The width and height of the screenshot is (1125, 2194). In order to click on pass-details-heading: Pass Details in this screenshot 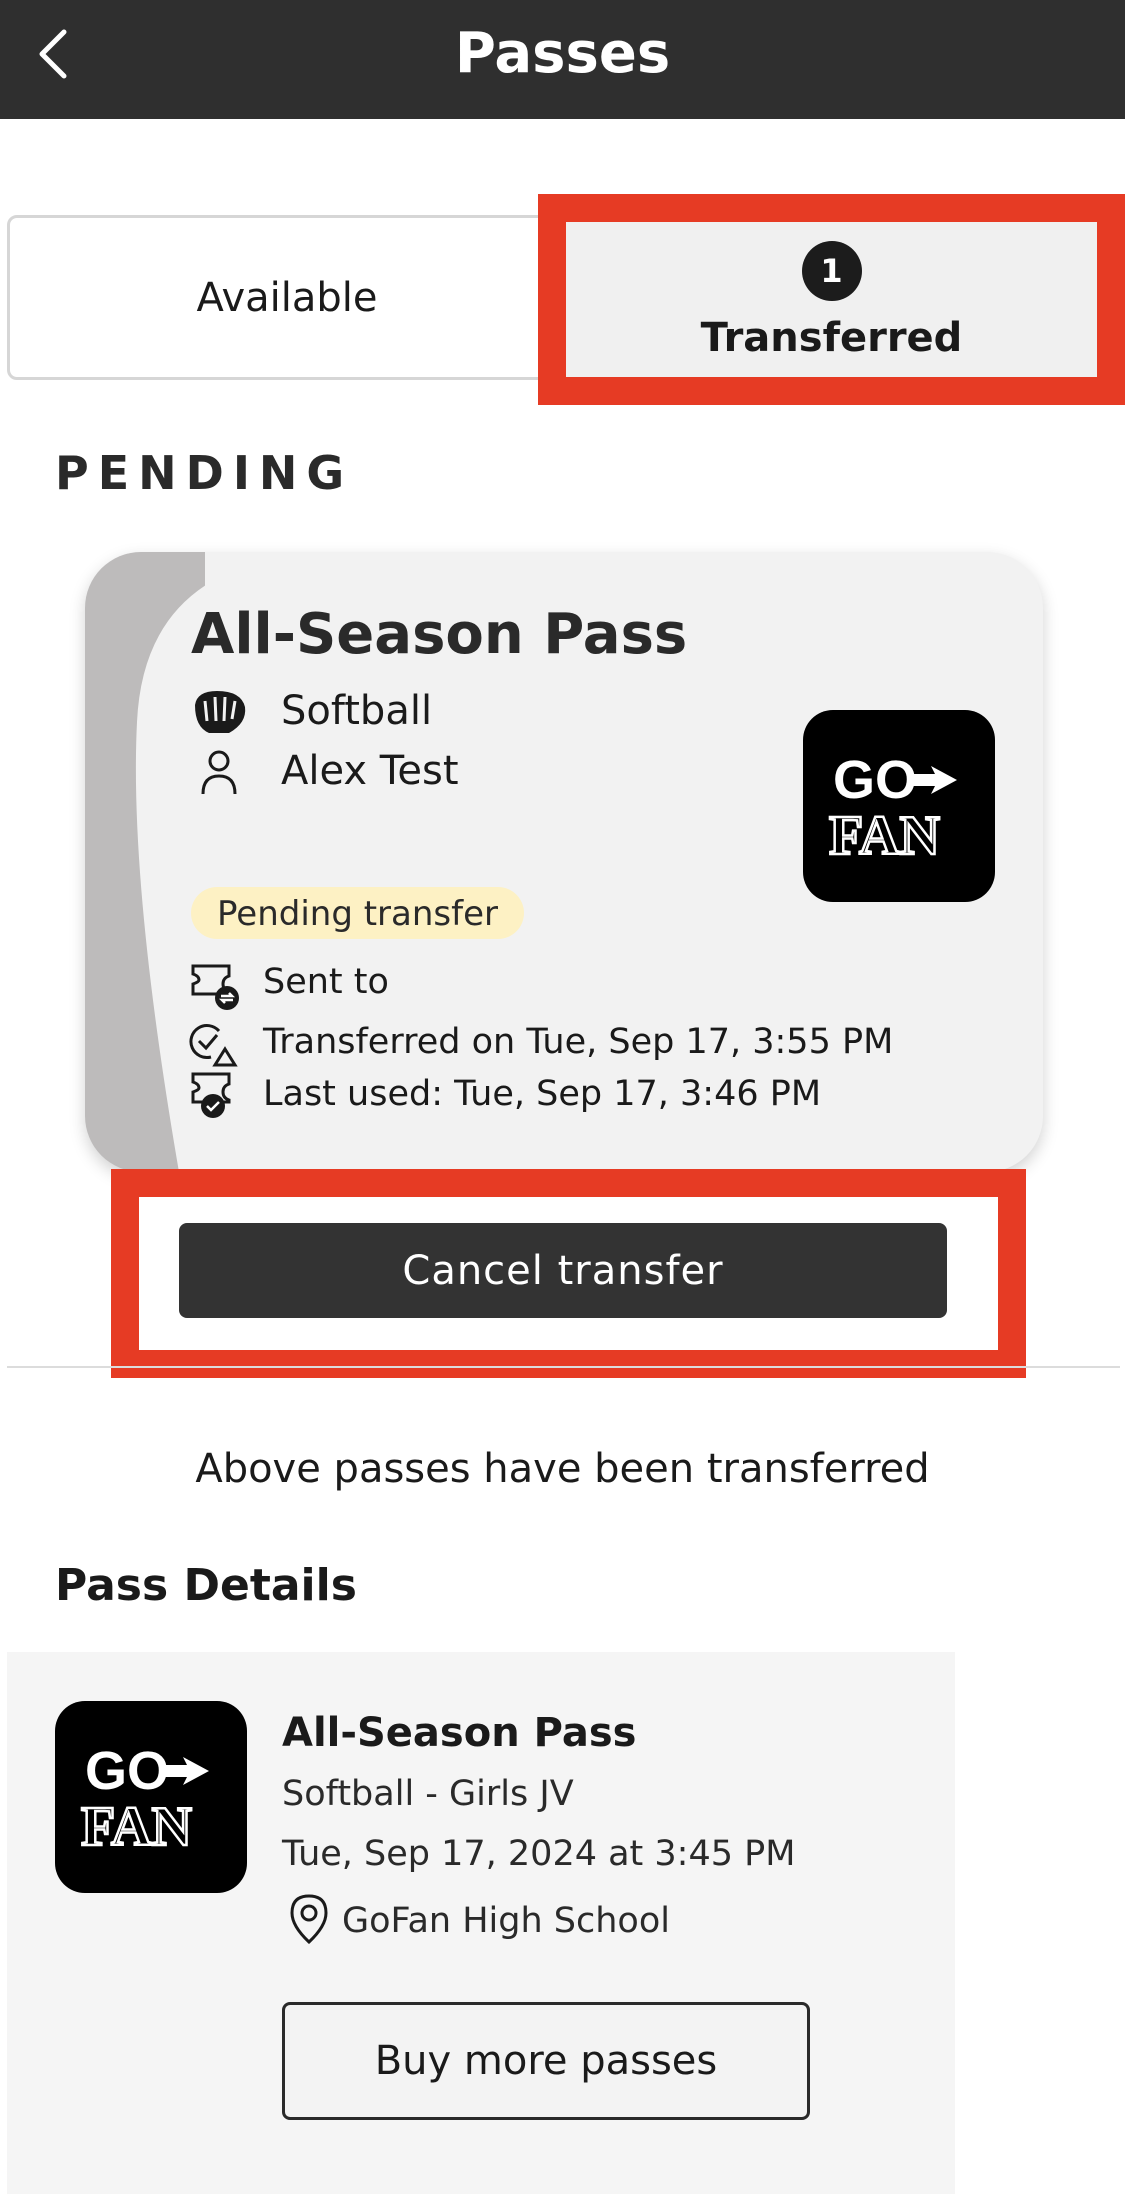, I will do `click(206, 1585)`.